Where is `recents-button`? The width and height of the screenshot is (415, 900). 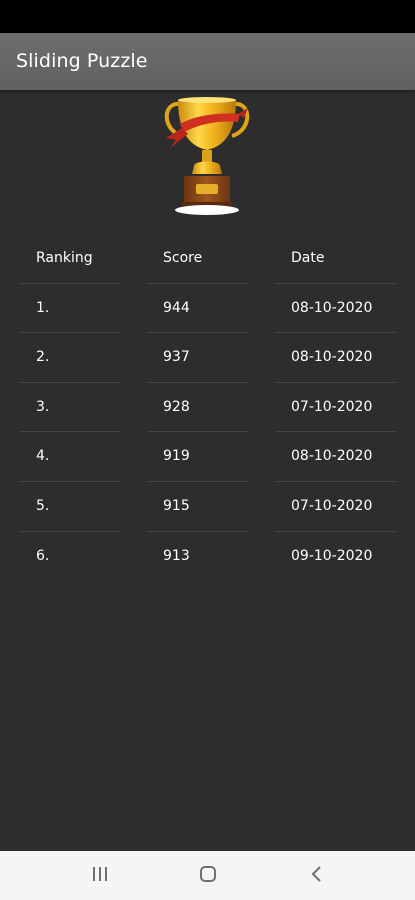 recents-button is located at coordinates (100, 875).